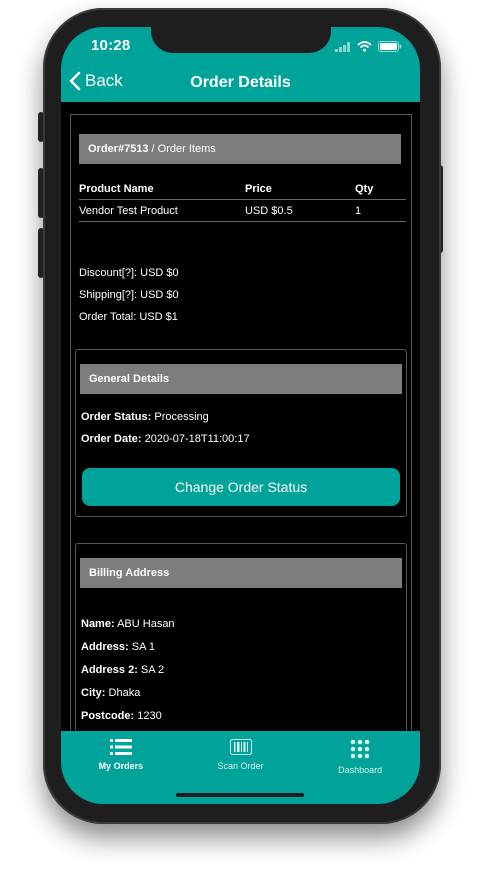  I want to click on list-icon, so click(120, 747).